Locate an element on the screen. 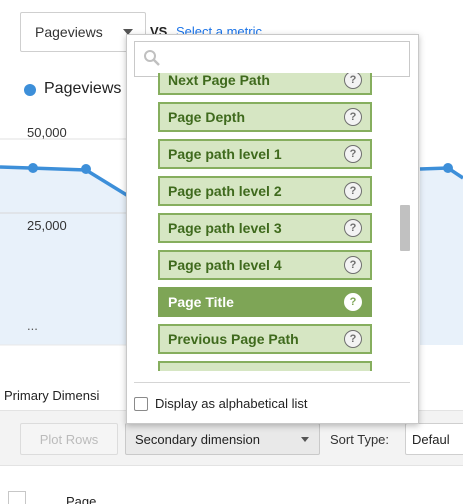 The height and width of the screenshot is (504, 463). dimension-option: Page path level 4 ? is located at coordinates (265, 265).